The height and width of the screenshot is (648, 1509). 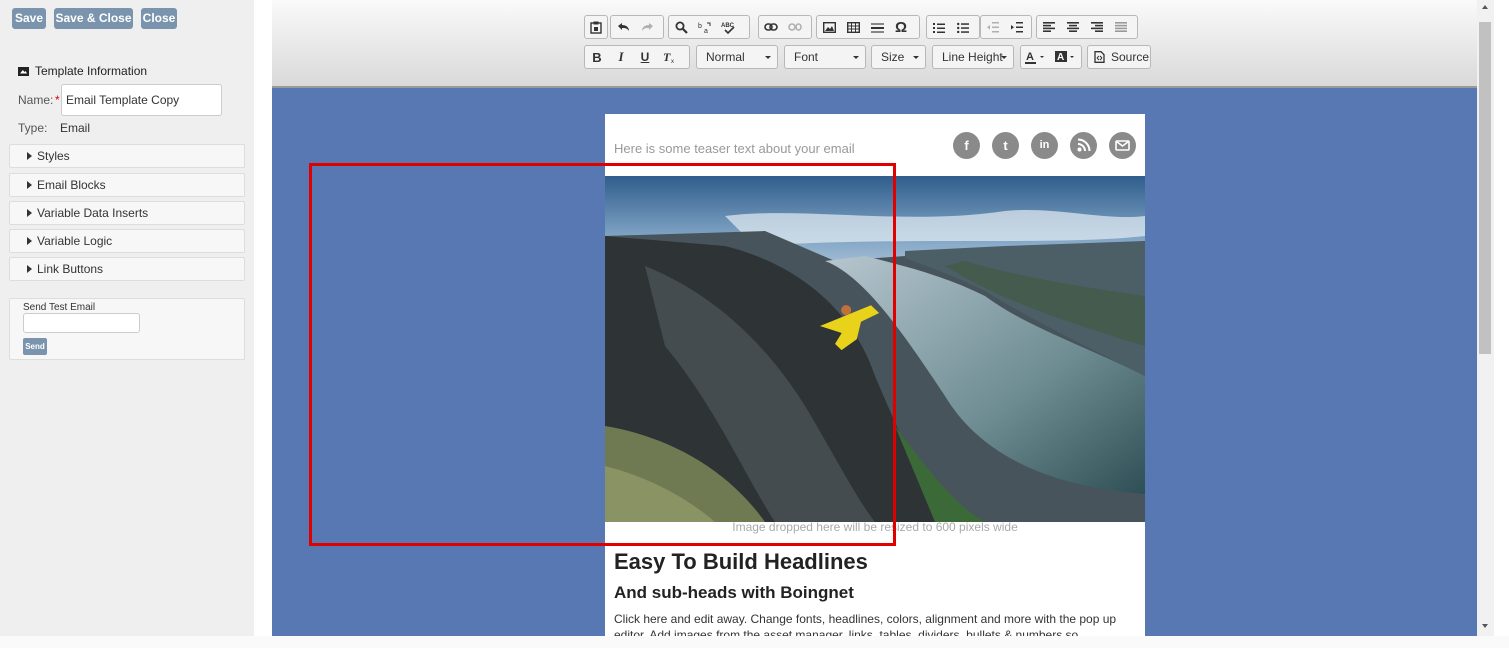 I want to click on line-height-value: Line Height, so click(x=972, y=57).